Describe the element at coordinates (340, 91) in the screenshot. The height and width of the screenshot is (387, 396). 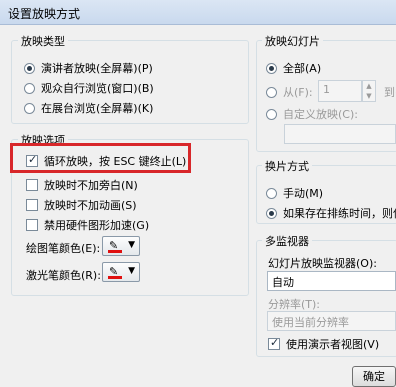
I see `from-slide-input: 1` at that location.